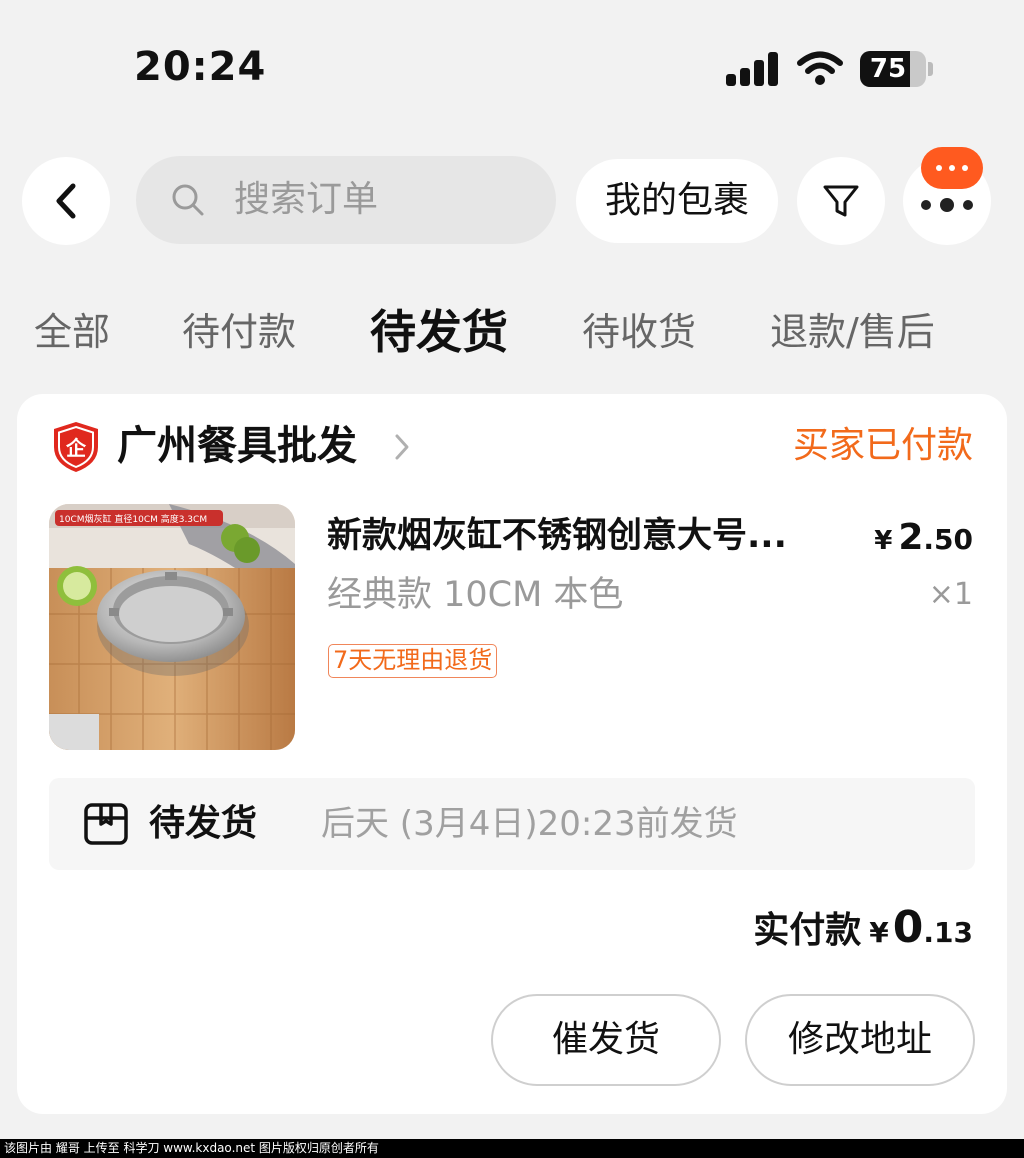 Image resolution: width=1024 pixels, height=1158 pixels. I want to click on wifi-icon, so click(820, 68).